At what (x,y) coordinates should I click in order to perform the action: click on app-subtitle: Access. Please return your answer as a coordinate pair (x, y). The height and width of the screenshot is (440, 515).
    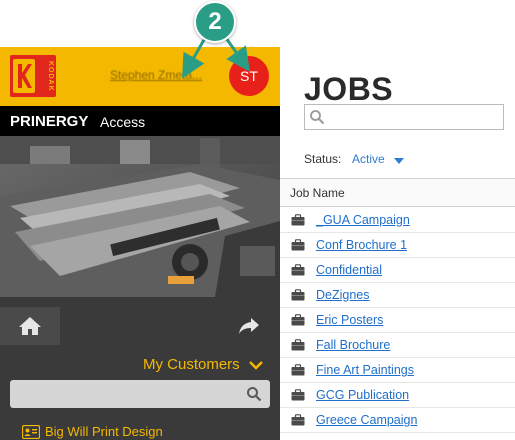
    Looking at the image, I should click on (123, 122).